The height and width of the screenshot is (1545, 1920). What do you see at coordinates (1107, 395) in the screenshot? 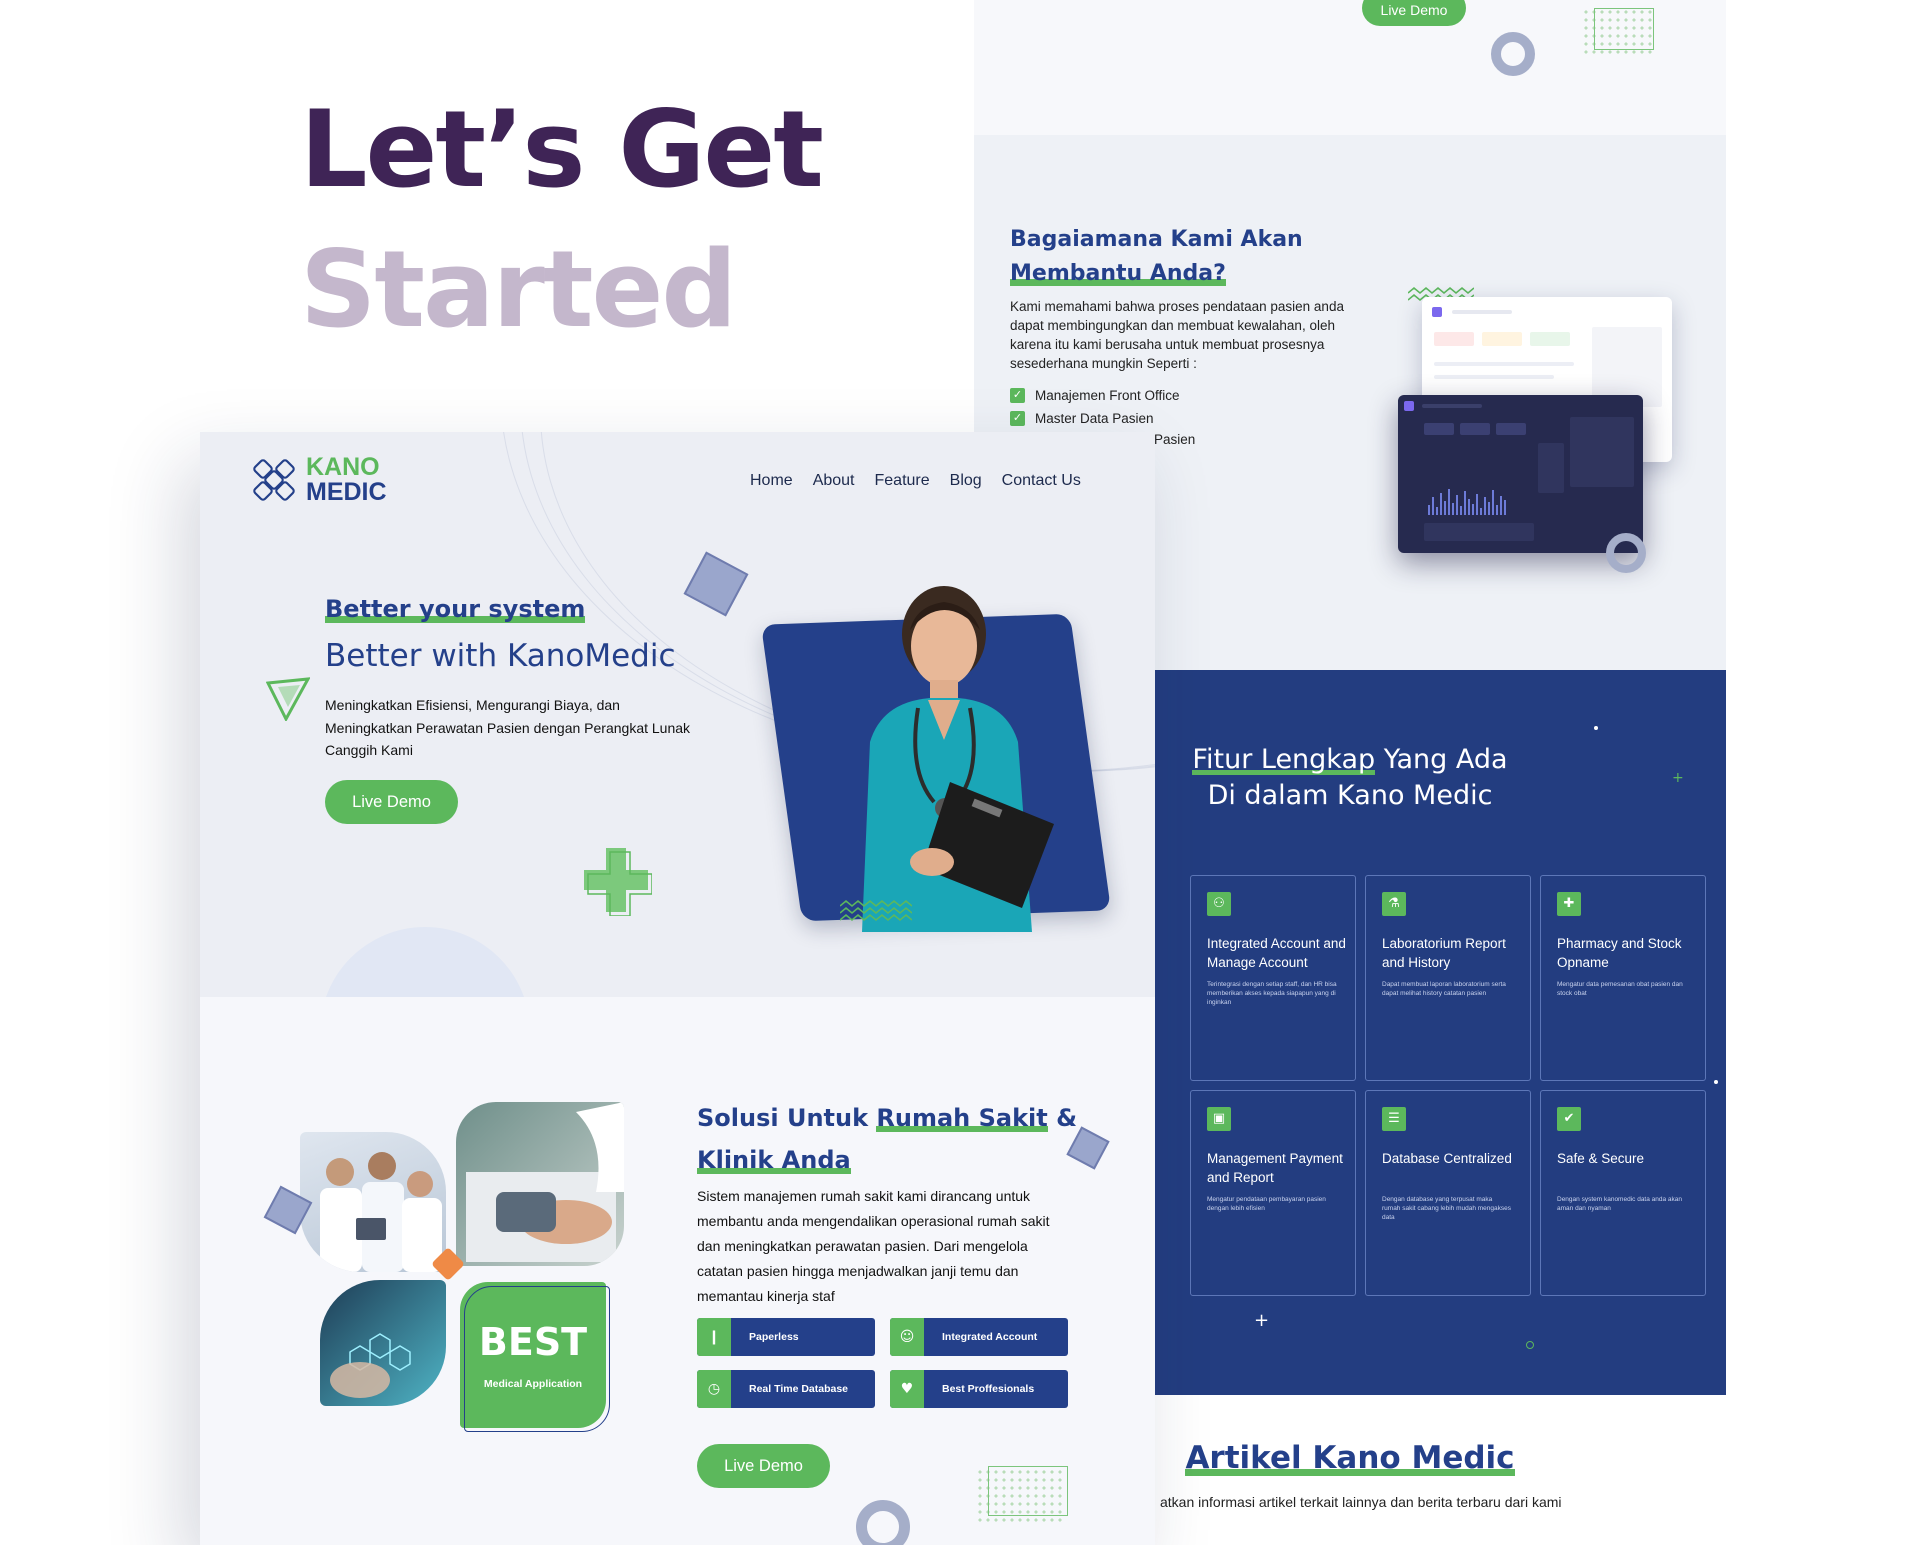
I see `checklist-label: Manajemen Front Office` at bounding box center [1107, 395].